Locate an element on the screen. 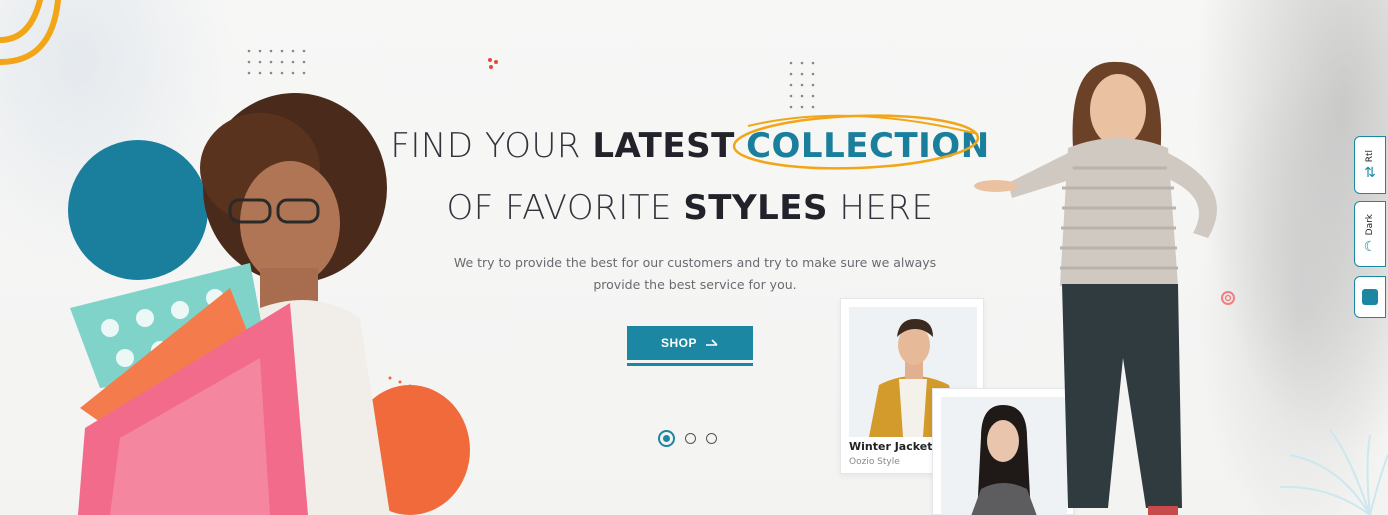 Image resolution: width=1388 pixels, height=515 pixels. dark-mode-toggle-button: Dark ☾ is located at coordinates (1370, 234).